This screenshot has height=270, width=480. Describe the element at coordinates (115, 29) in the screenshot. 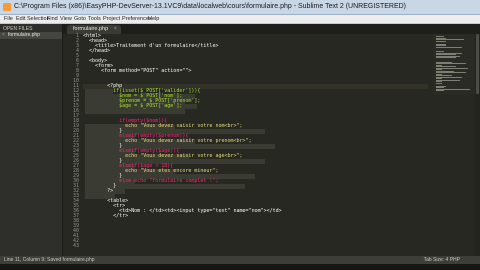

I see `tab-close-icon: ×` at that location.